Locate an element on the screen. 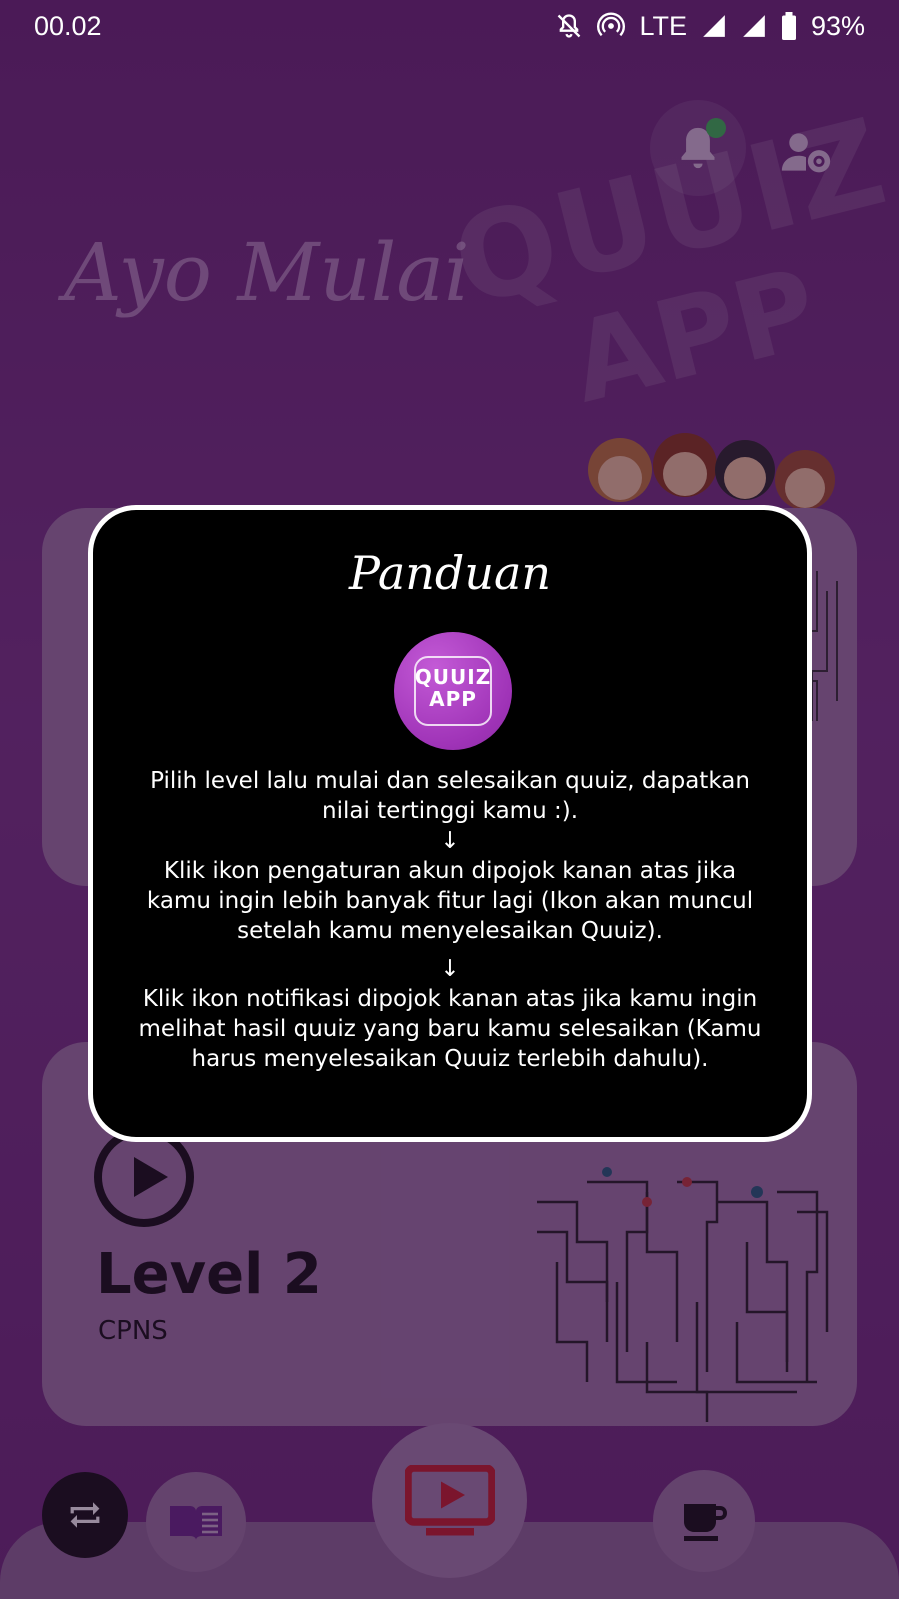 The height and width of the screenshot is (1599, 899). logo-line-1: QUUIZ is located at coordinates (453, 677).